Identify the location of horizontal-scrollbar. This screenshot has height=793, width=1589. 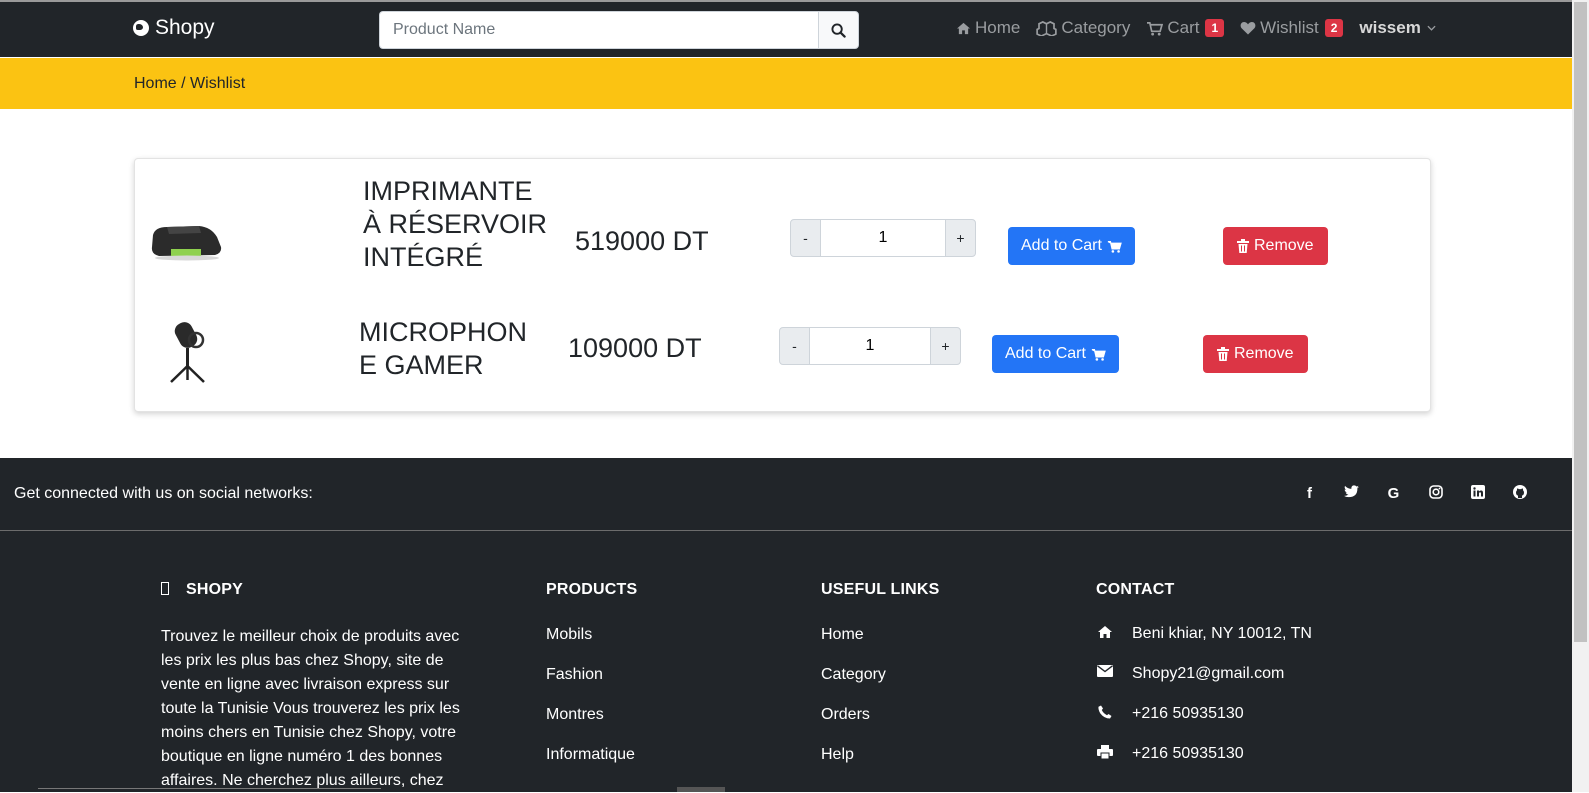
(209, 788).